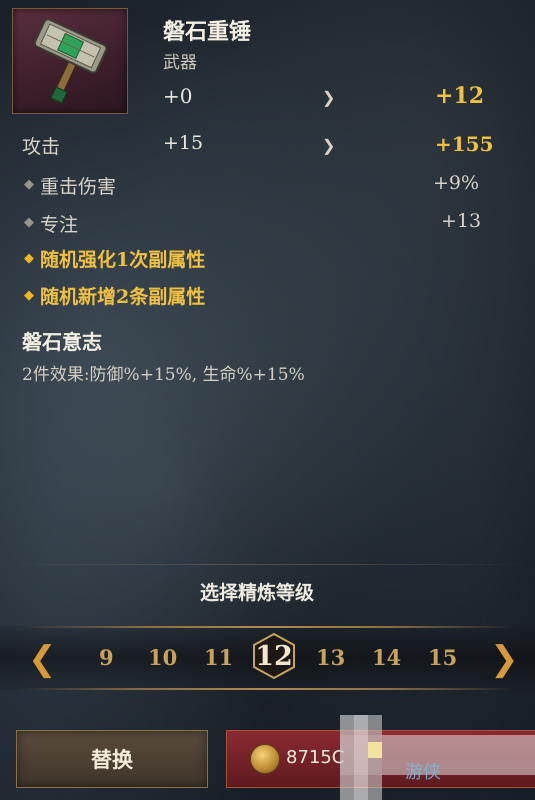 The height and width of the screenshot is (800, 535). What do you see at coordinates (183, 143) in the screenshot?
I see `attack-current: +15` at bounding box center [183, 143].